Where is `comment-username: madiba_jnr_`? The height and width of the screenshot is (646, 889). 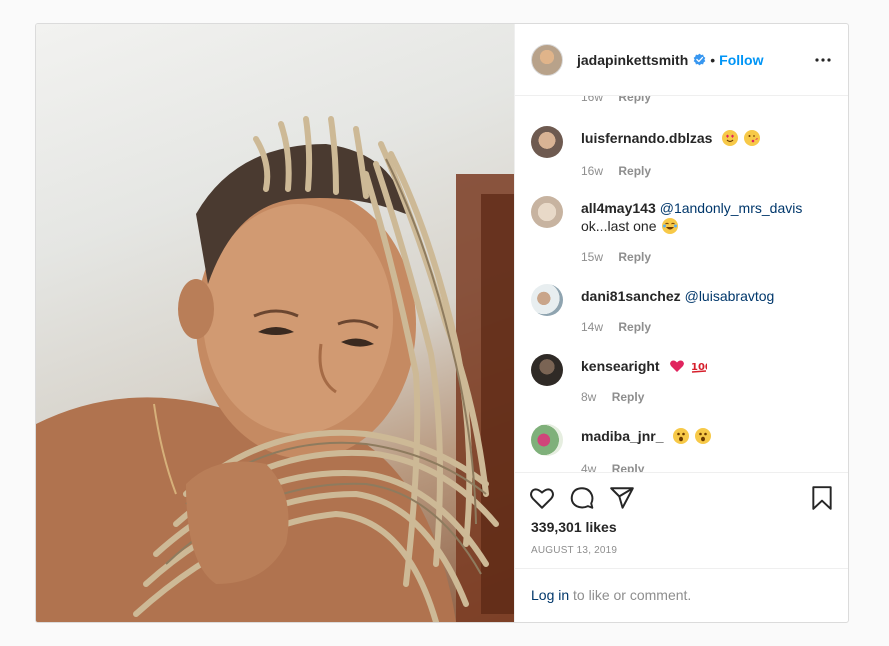
comment-username: madiba_jnr_ is located at coordinates (622, 436).